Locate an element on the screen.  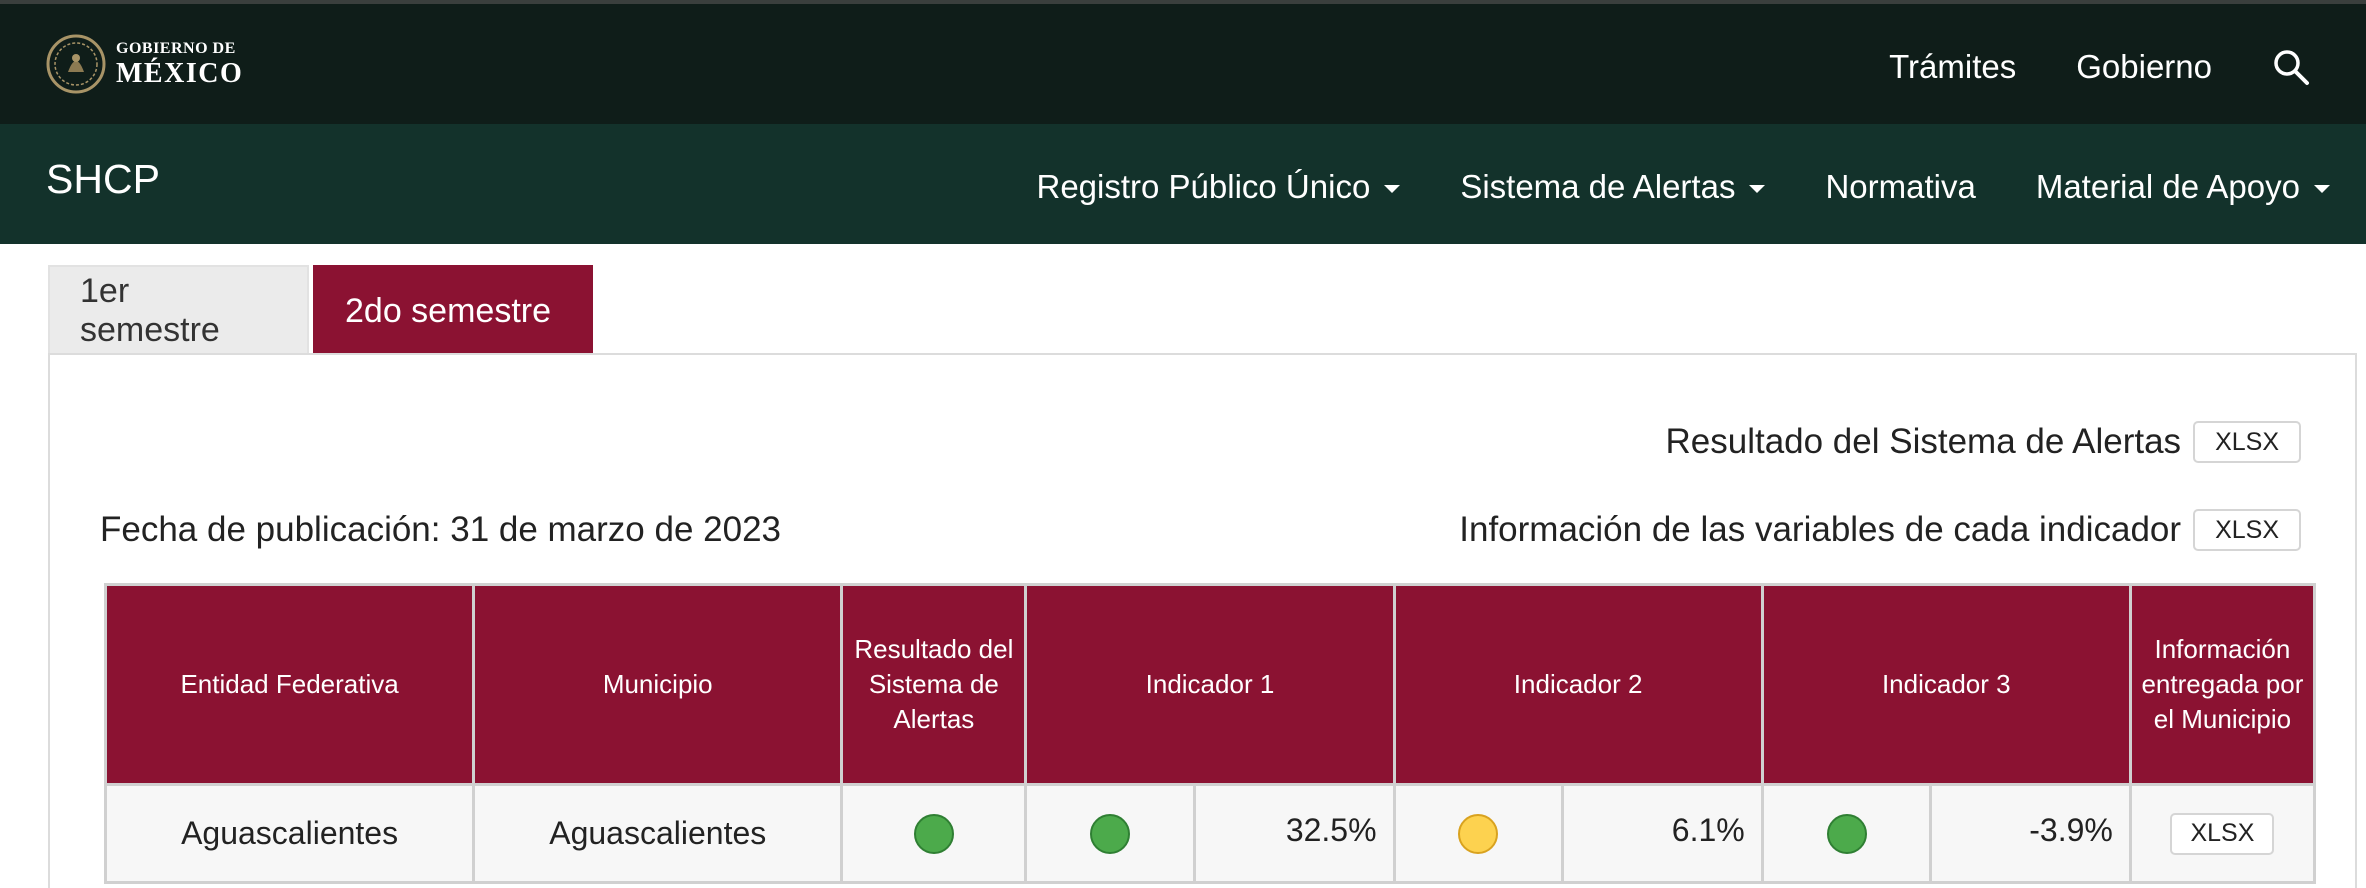
cell-resultado is located at coordinates (934, 833).